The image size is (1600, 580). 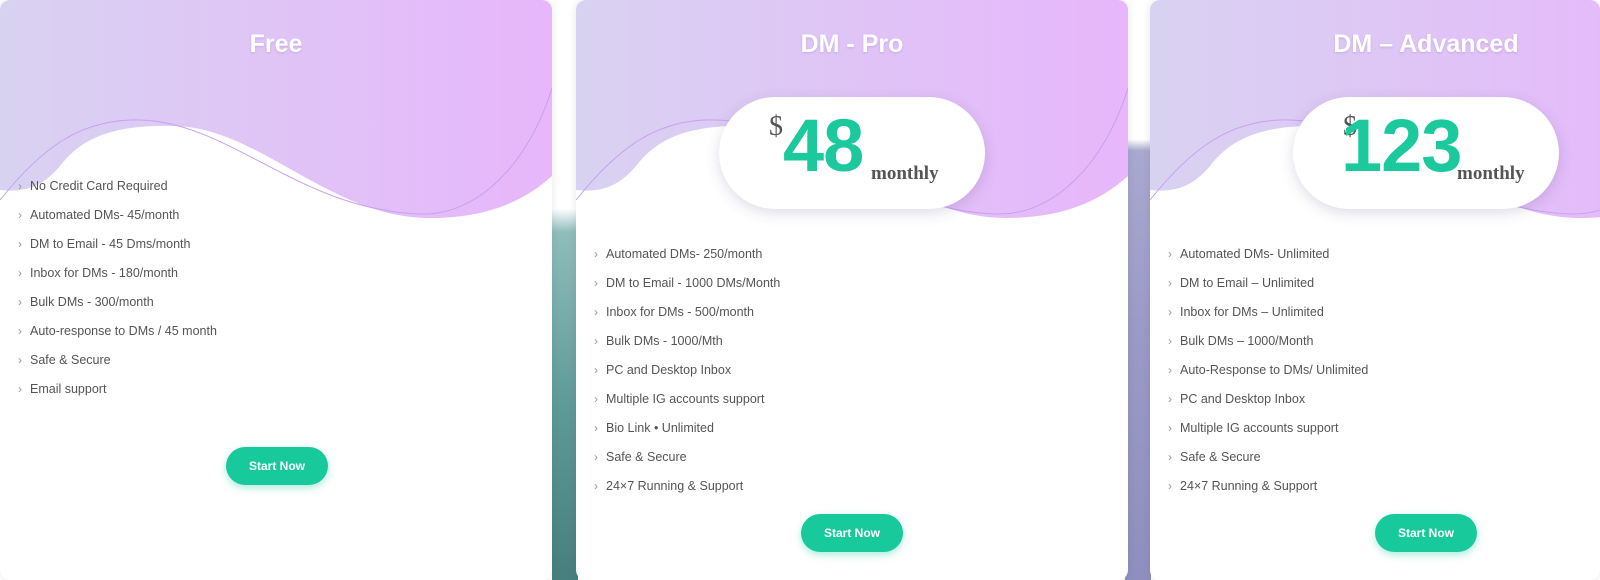 What do you see at coordinates (658, 341) in the screenshot?
I see `feature-item: › Bulk DMs - 1000/Mth` at bounding box center [658, 341].